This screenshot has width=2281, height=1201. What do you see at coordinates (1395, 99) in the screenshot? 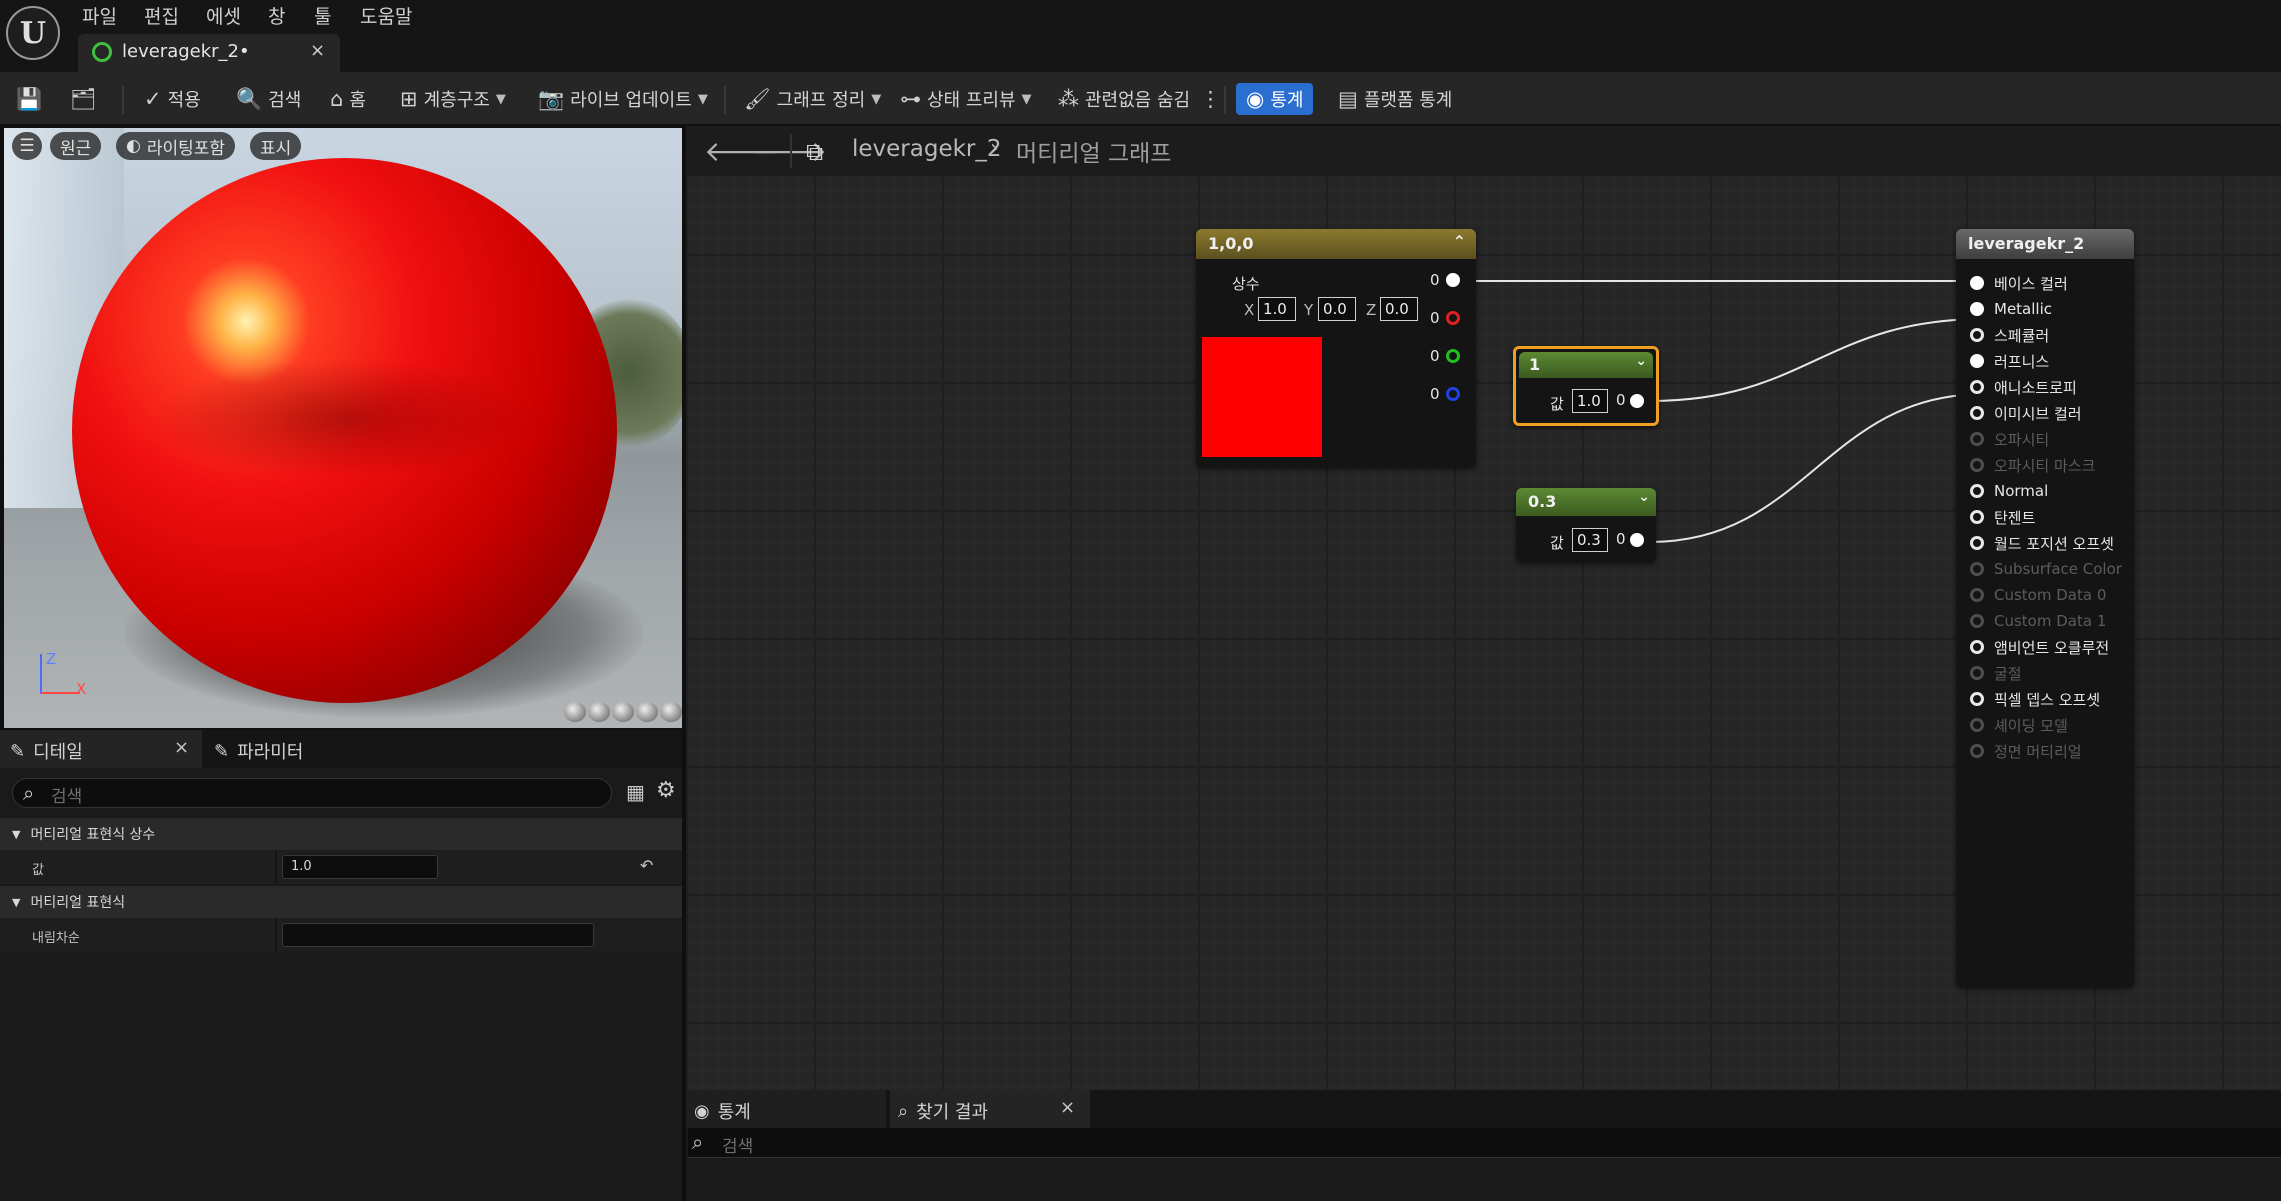
I see `platform-stats-button: ▤ 플랫폼 통계` at bounding box center [1395, 99].